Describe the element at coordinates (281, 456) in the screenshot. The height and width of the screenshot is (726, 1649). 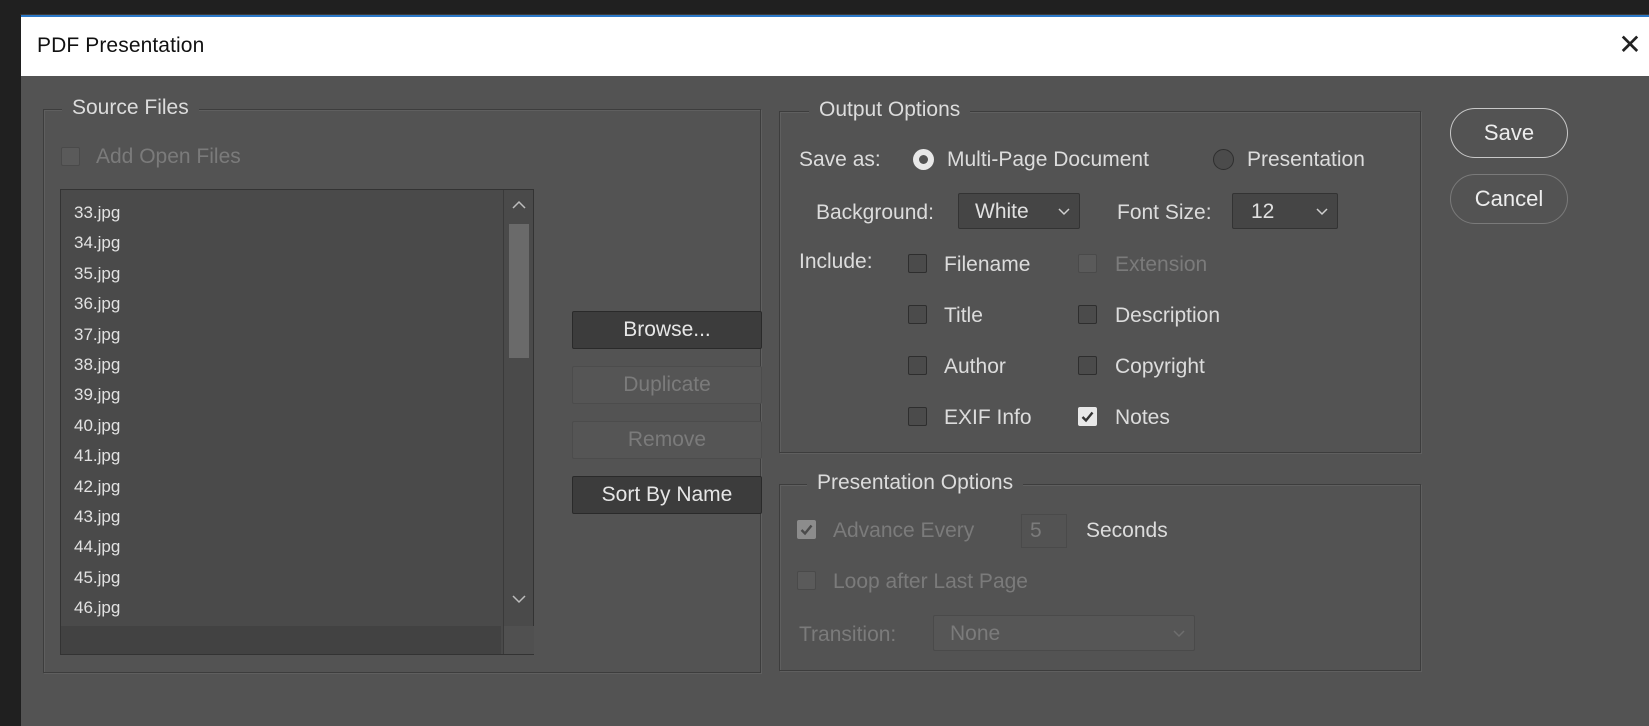
I see `list-item: 41.jpg` at that location.